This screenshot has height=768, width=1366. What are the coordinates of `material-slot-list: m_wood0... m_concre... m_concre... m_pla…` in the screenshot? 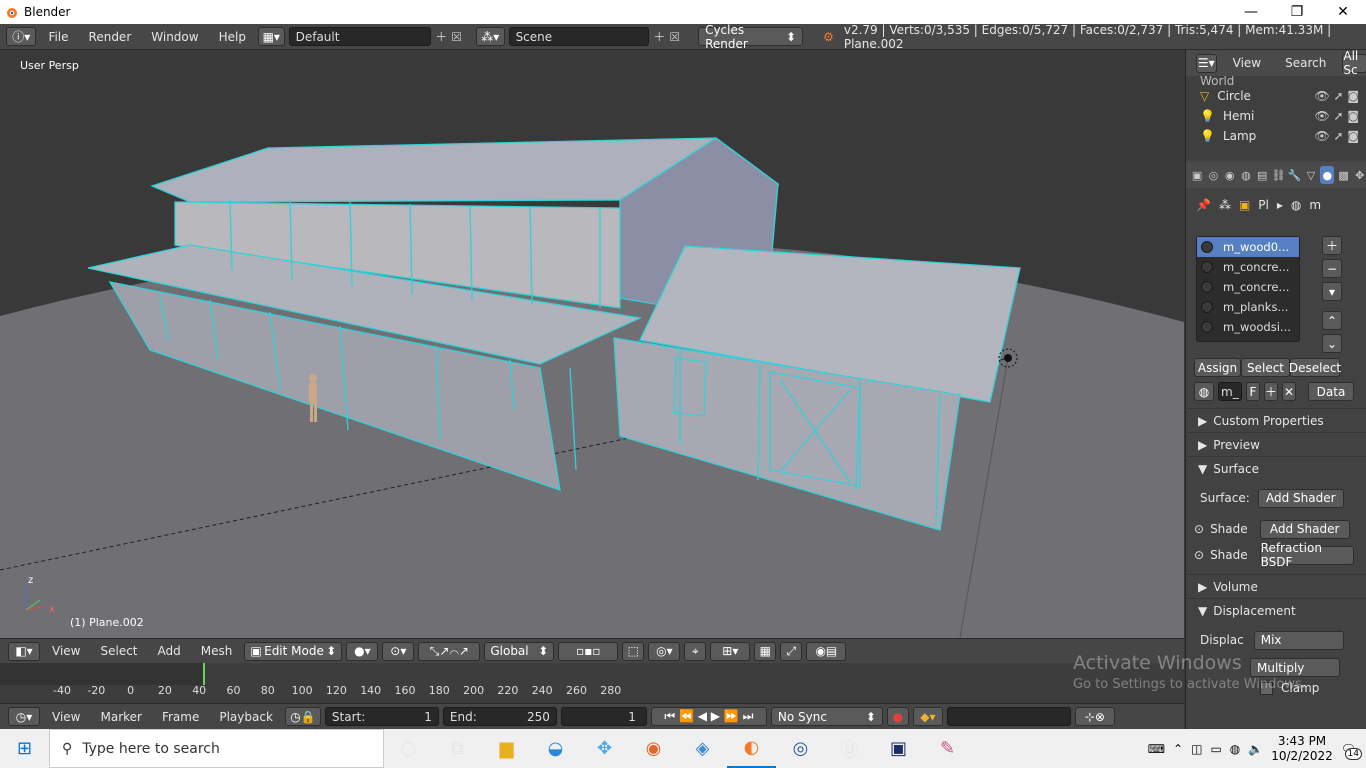 It's located at (1248, 289).